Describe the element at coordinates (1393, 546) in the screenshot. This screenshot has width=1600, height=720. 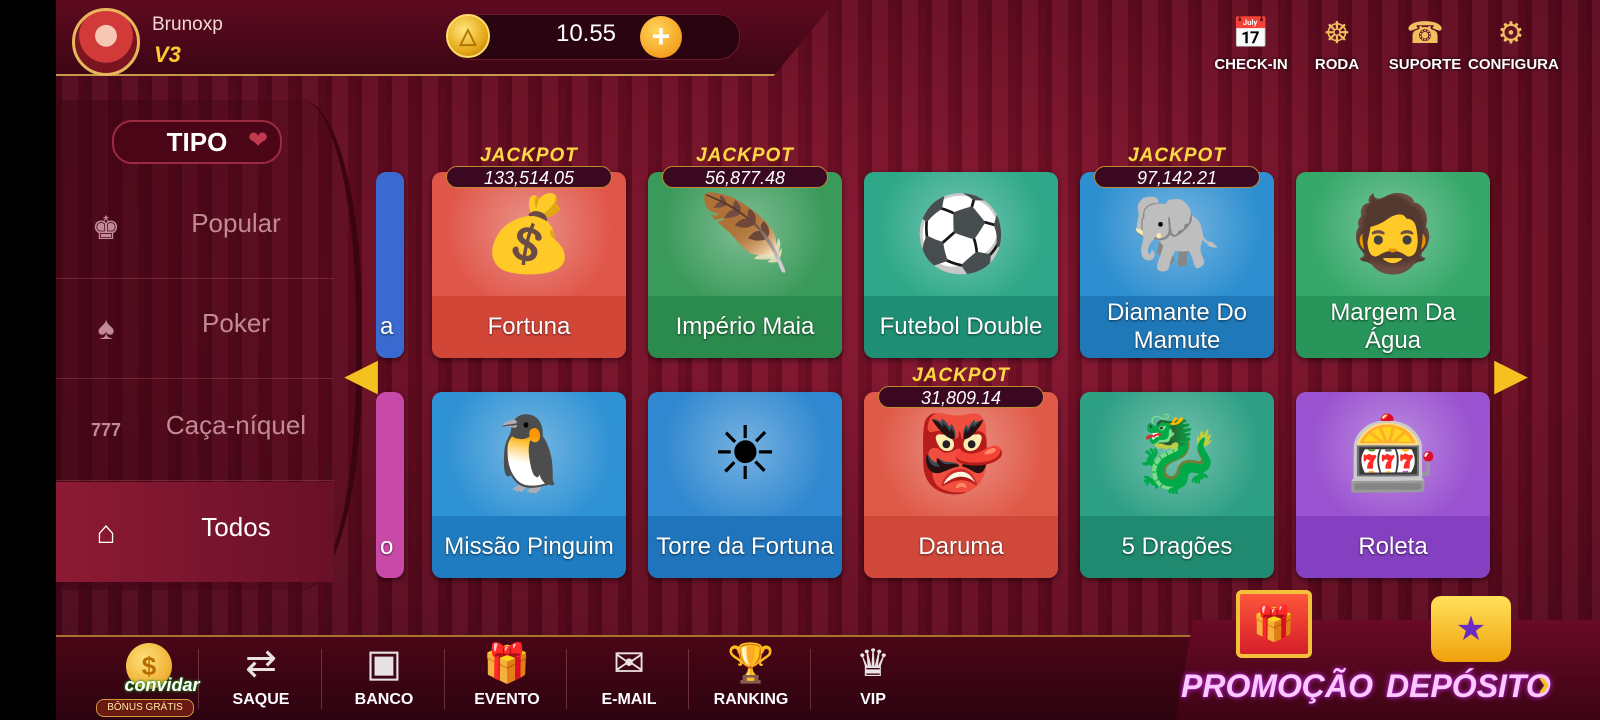
I see `game-name: Roleta` at that location.